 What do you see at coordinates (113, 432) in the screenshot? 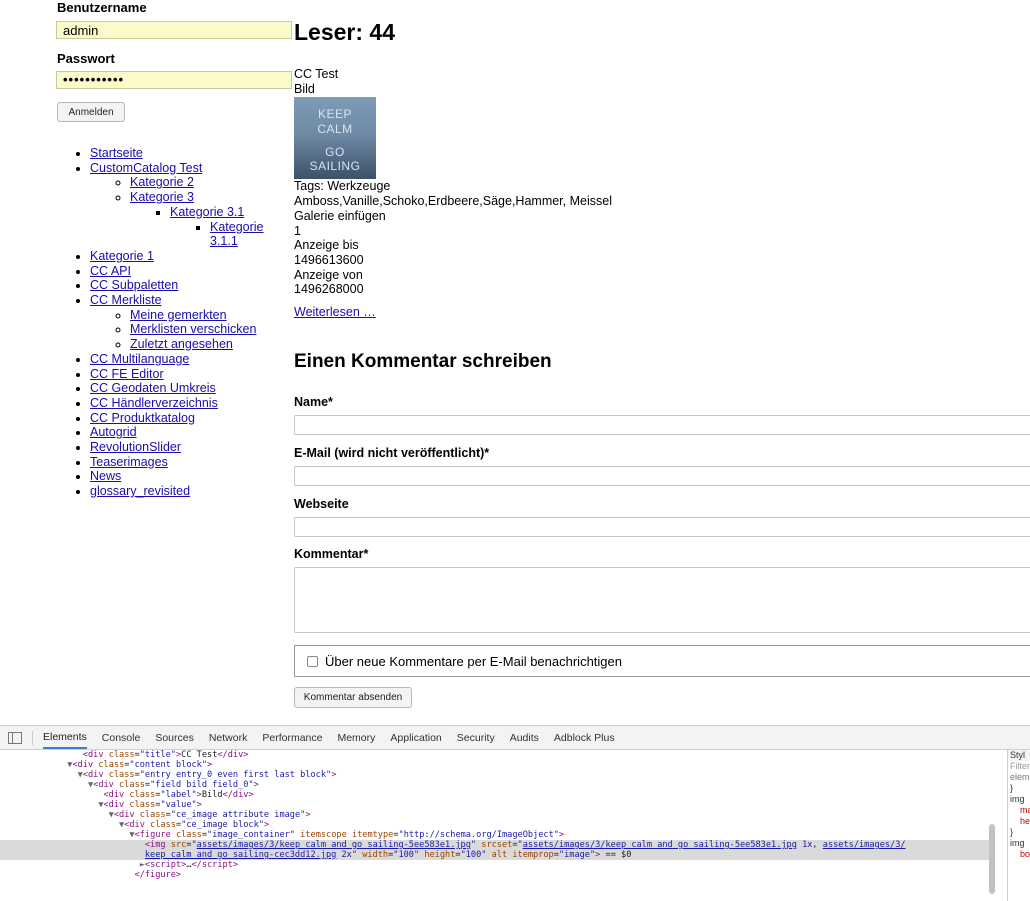
I see `nav-link-autogrid: Autogrid` at bounding box center [113, 432].